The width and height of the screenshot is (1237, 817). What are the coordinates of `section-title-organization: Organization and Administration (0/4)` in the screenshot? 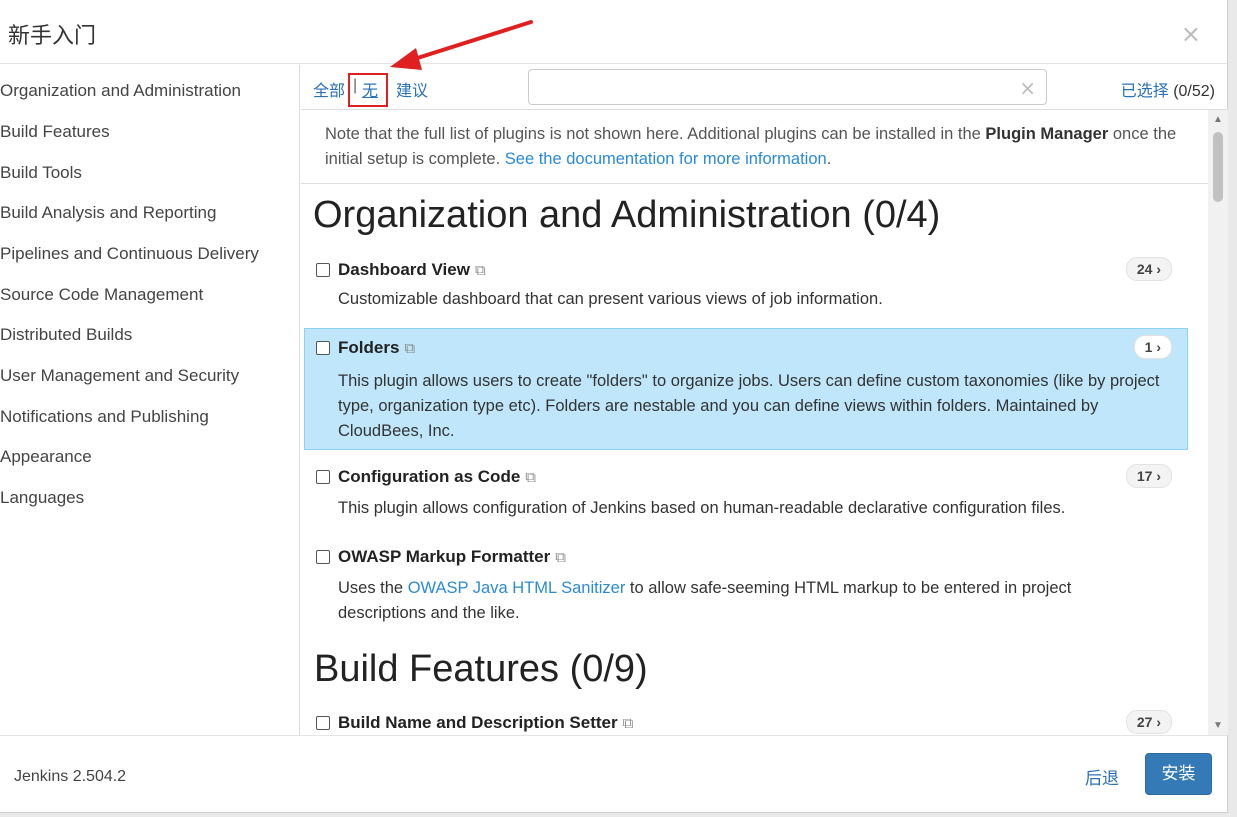 It's located at (627, 215).